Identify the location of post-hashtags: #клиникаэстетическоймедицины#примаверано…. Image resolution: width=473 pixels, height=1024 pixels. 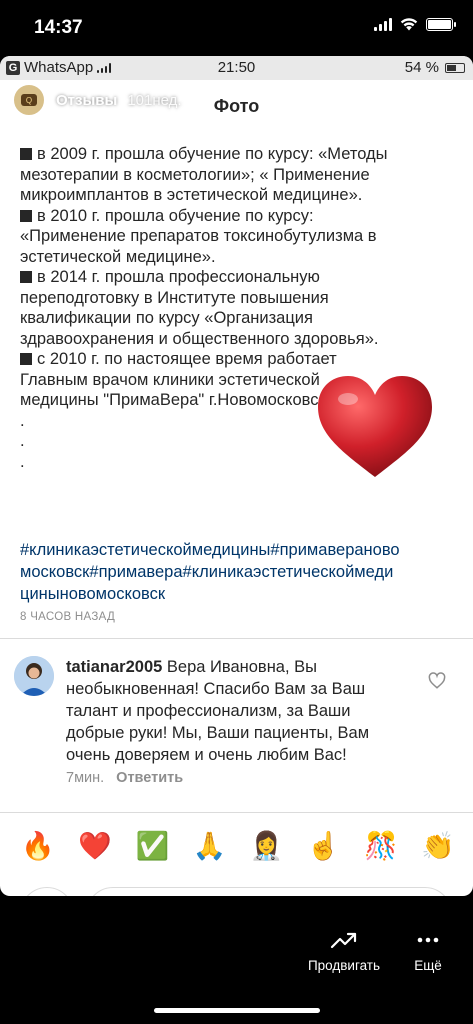
(240, 572).